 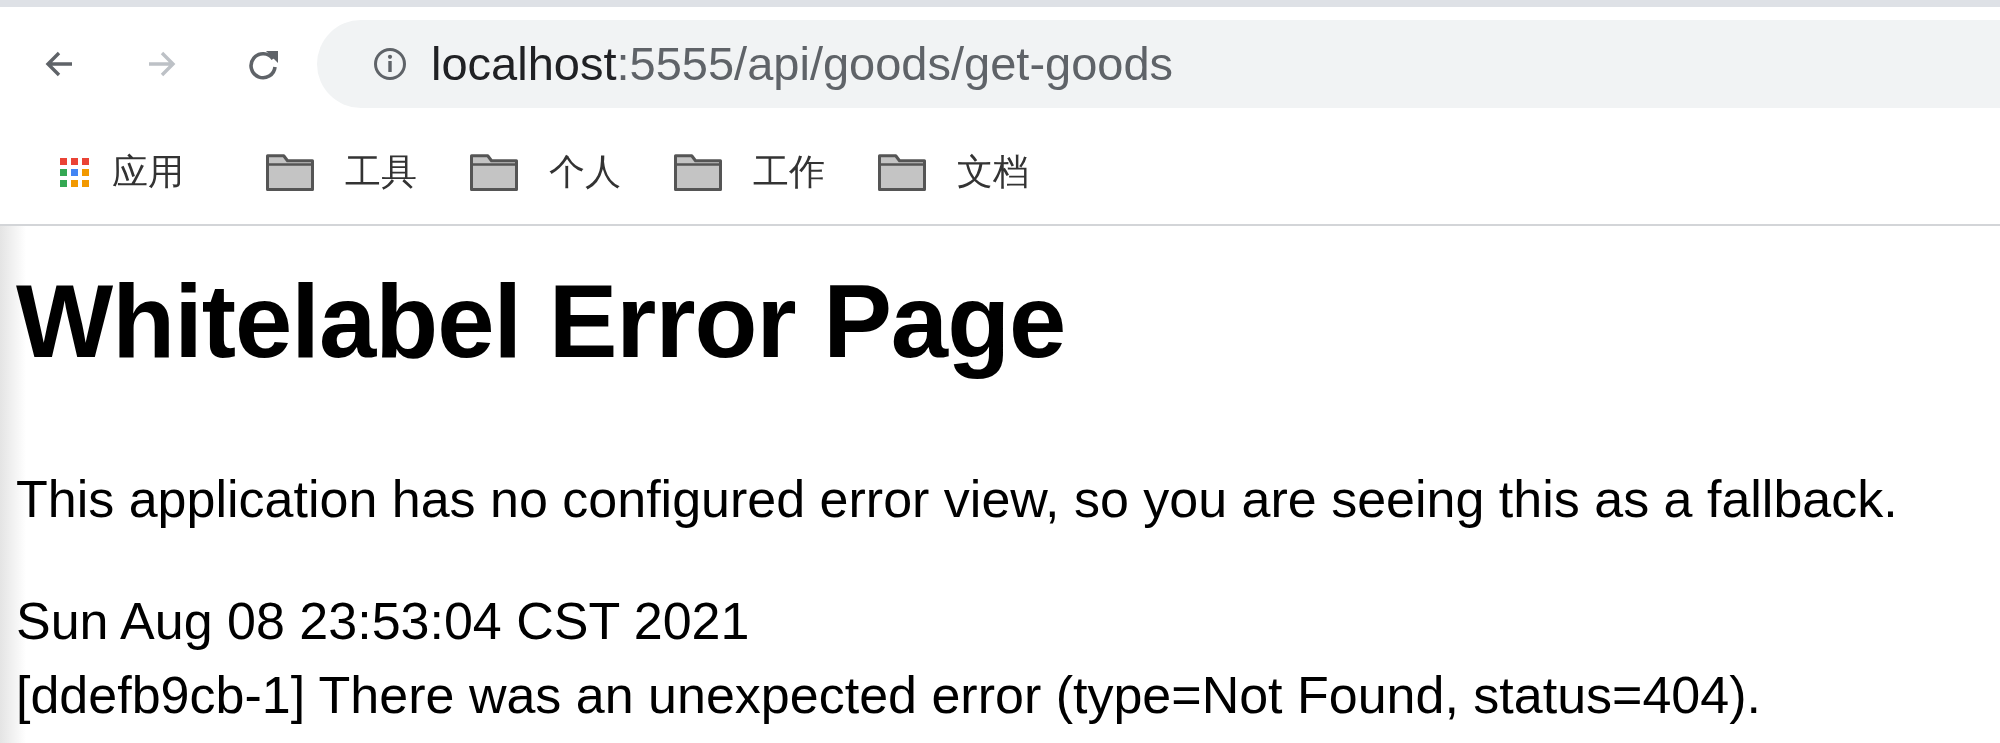 I want to click on address-bar: localhost:5555/api/goods/get-goods, so click(x=1158, y=63).